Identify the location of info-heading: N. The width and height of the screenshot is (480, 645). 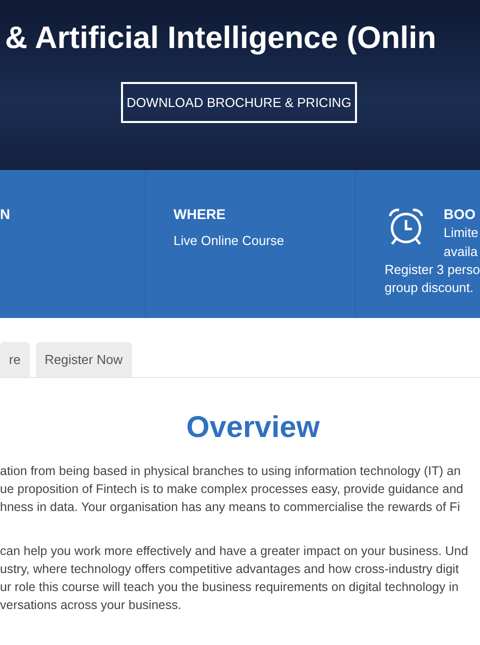
(6, 214).